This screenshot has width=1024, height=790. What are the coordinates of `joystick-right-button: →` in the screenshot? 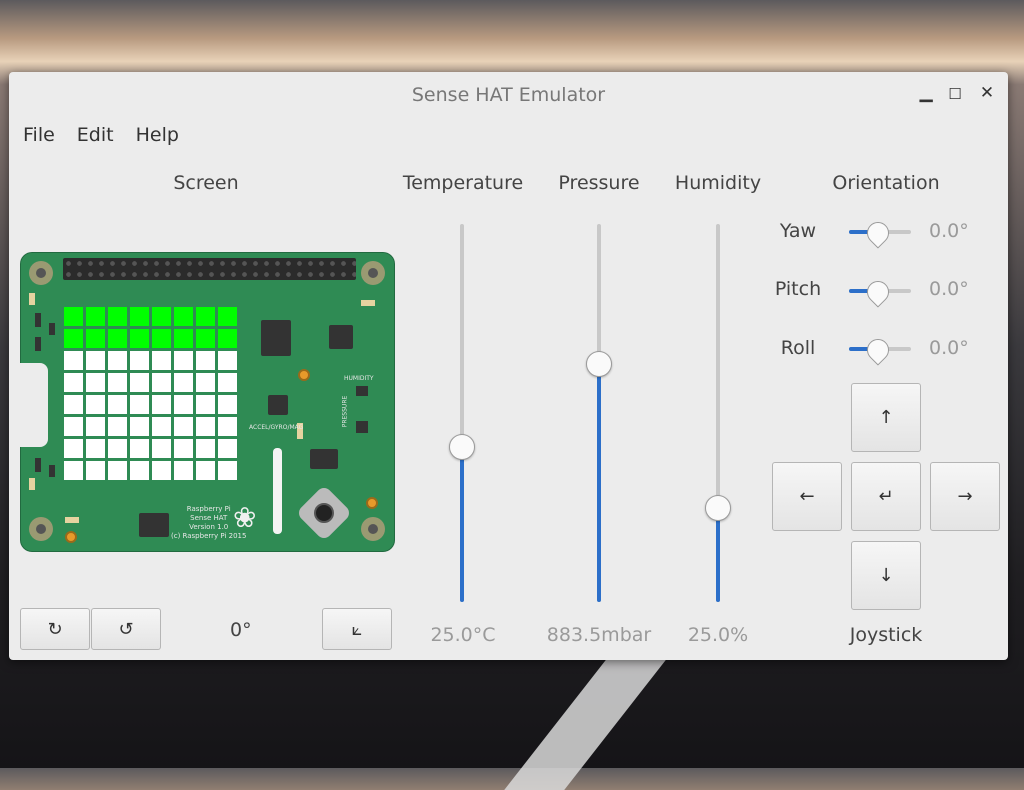 It's located at (965, 496).